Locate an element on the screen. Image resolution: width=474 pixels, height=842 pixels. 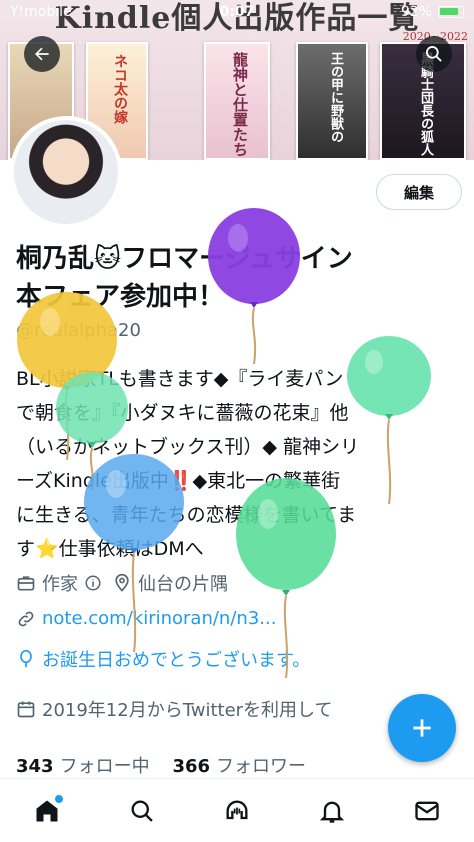
book-cover: 王の甲に野獣の is located at coordinates (332, 101).